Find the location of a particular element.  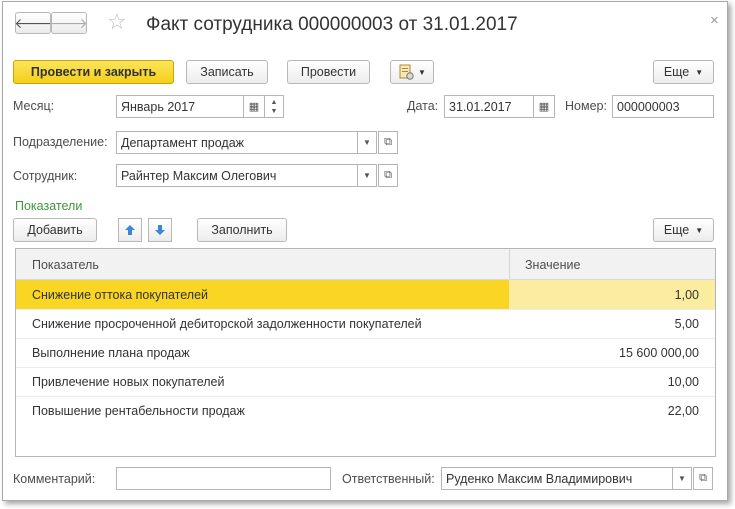

fill-button: Заполнить is located at coordinates (242, 230).